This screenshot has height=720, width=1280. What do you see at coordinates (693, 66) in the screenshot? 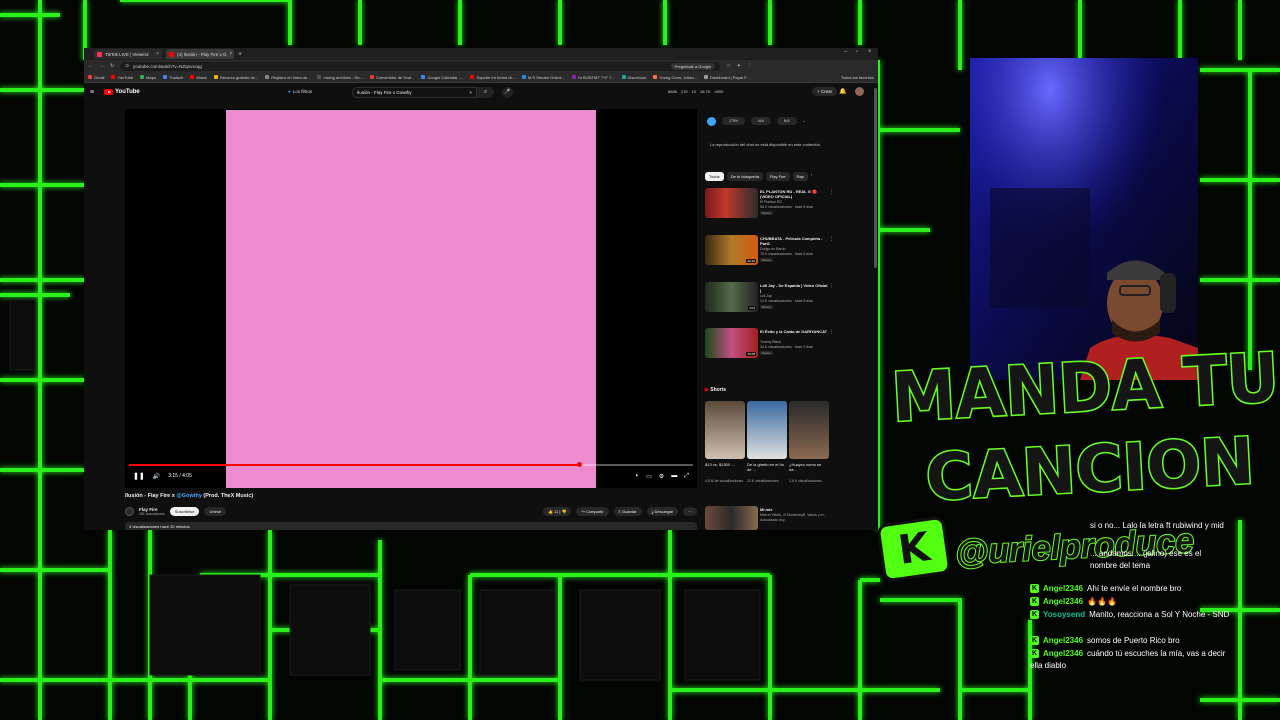
I see `ask-google-button: Pregúntale a Google` at bounding box center [693, 66].